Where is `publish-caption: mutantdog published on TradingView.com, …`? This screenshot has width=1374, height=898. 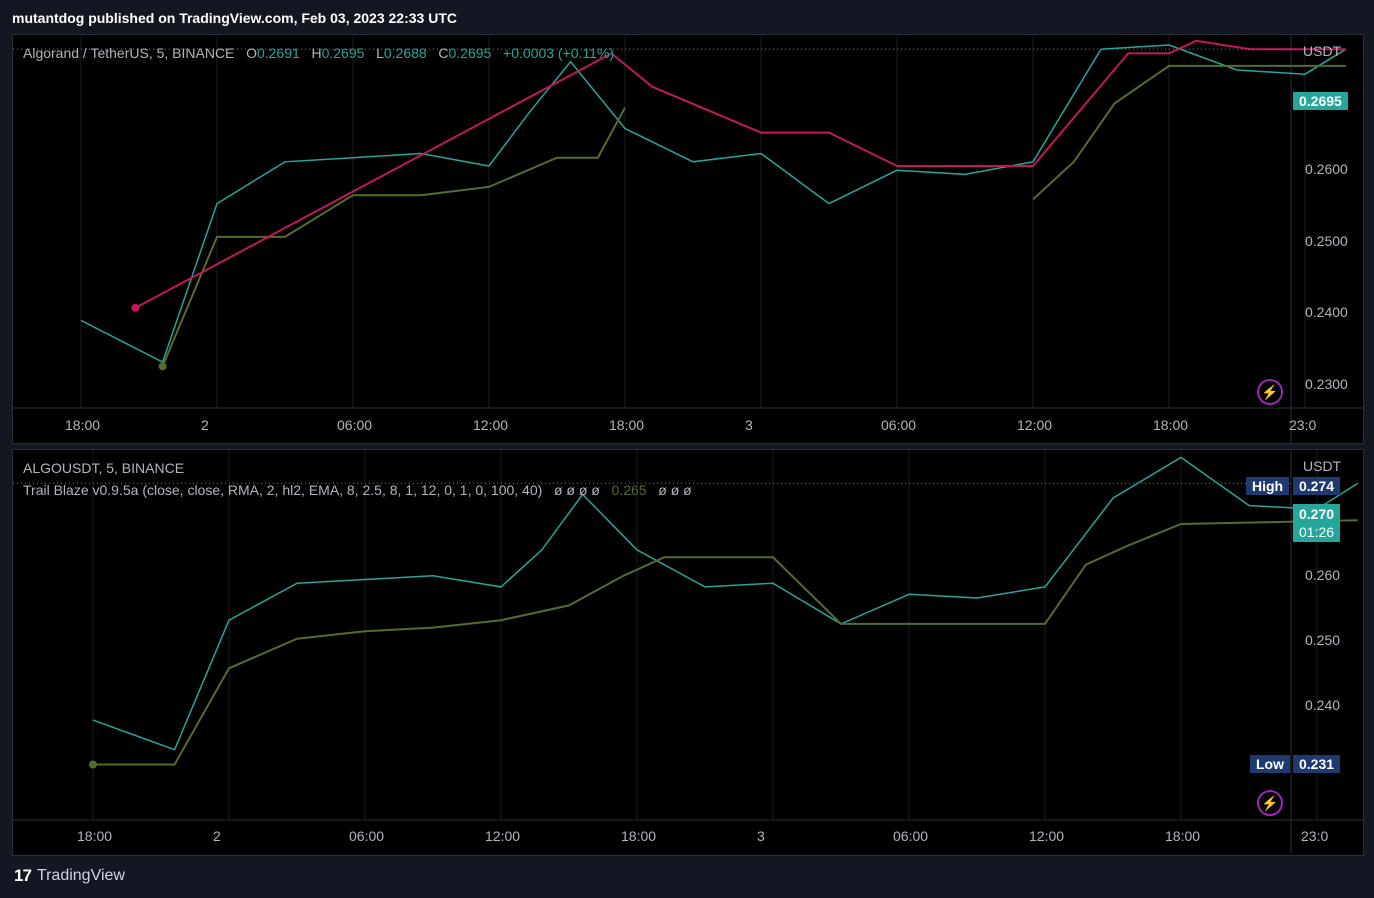
publish-caption: mutantdog published on TradingView.com, … is located at coordinates (234, 18).